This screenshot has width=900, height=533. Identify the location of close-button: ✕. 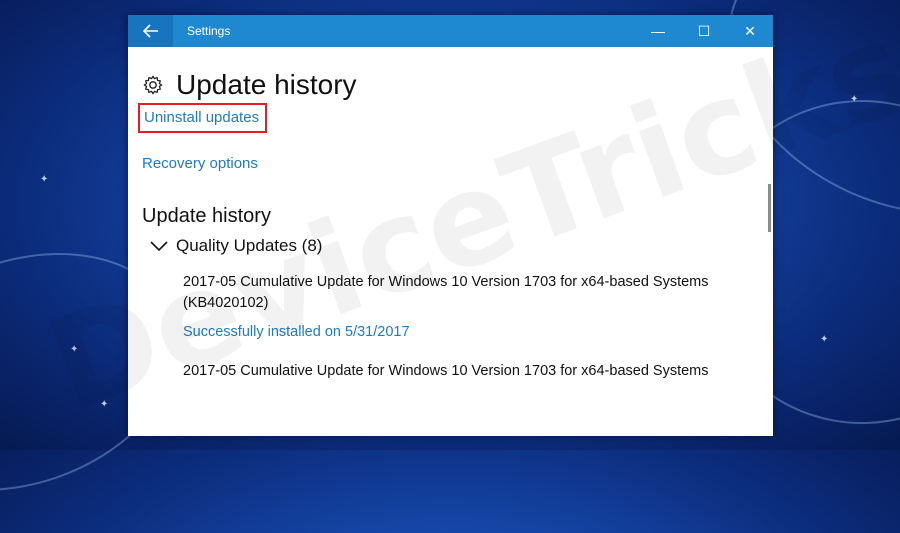
(750, 31).